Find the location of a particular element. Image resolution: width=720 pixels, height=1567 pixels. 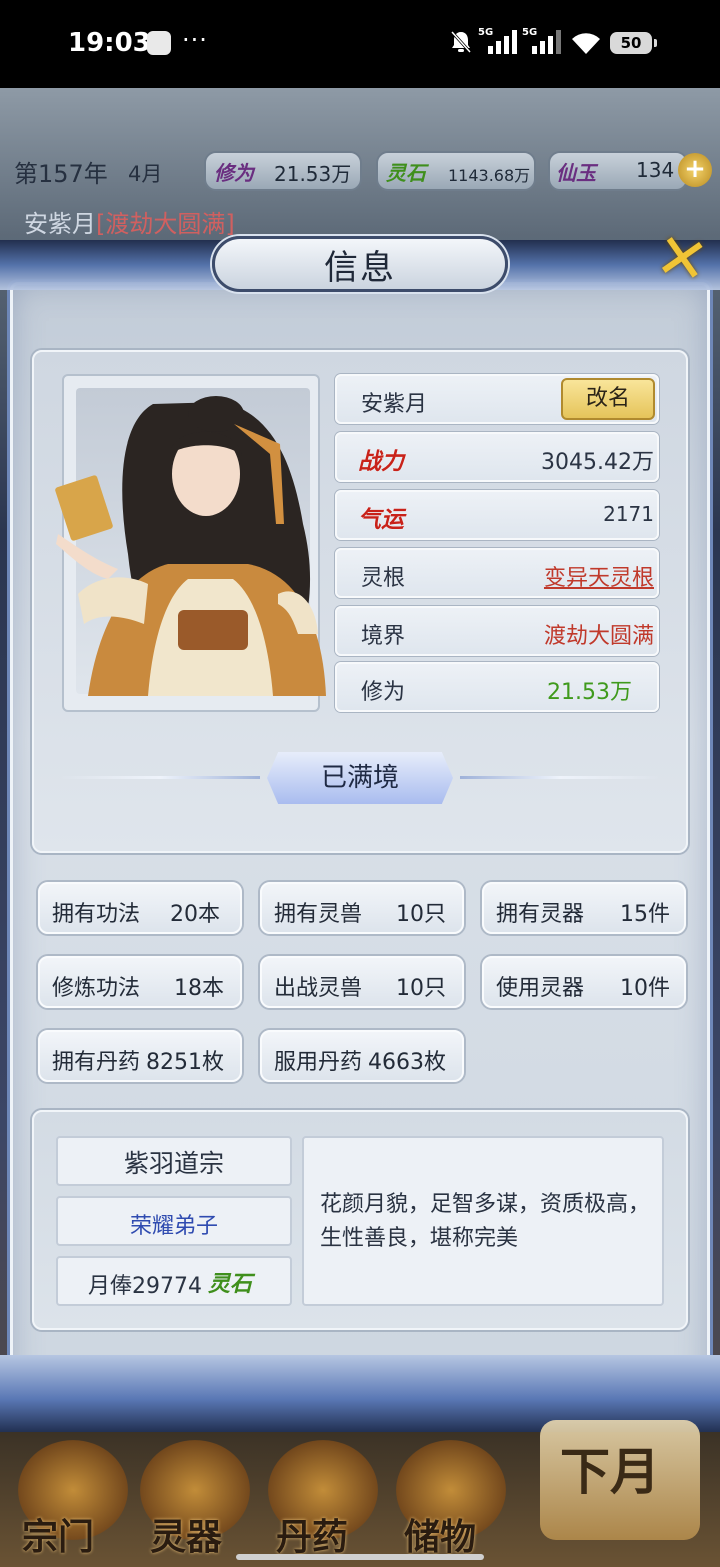

owned-pills-value: 8251枚 is located at coordinates (185, 1062).